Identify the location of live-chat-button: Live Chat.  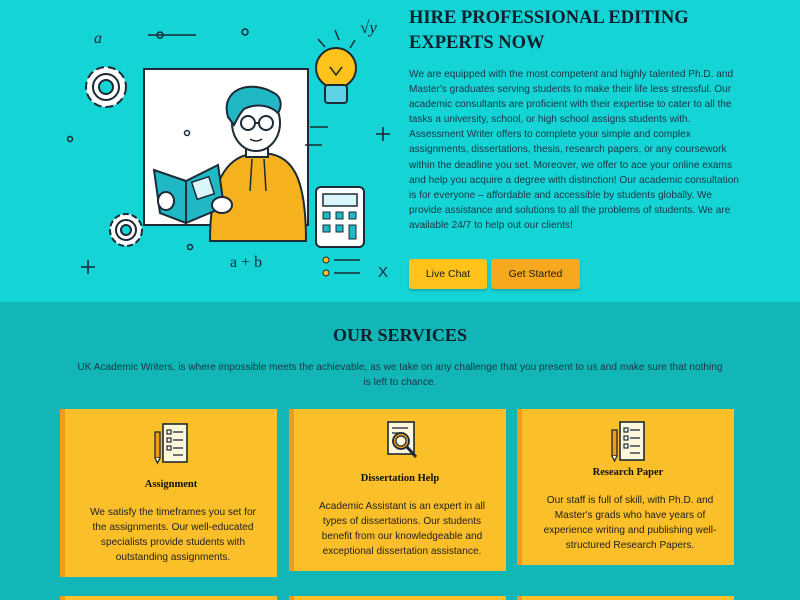
(448, 274).